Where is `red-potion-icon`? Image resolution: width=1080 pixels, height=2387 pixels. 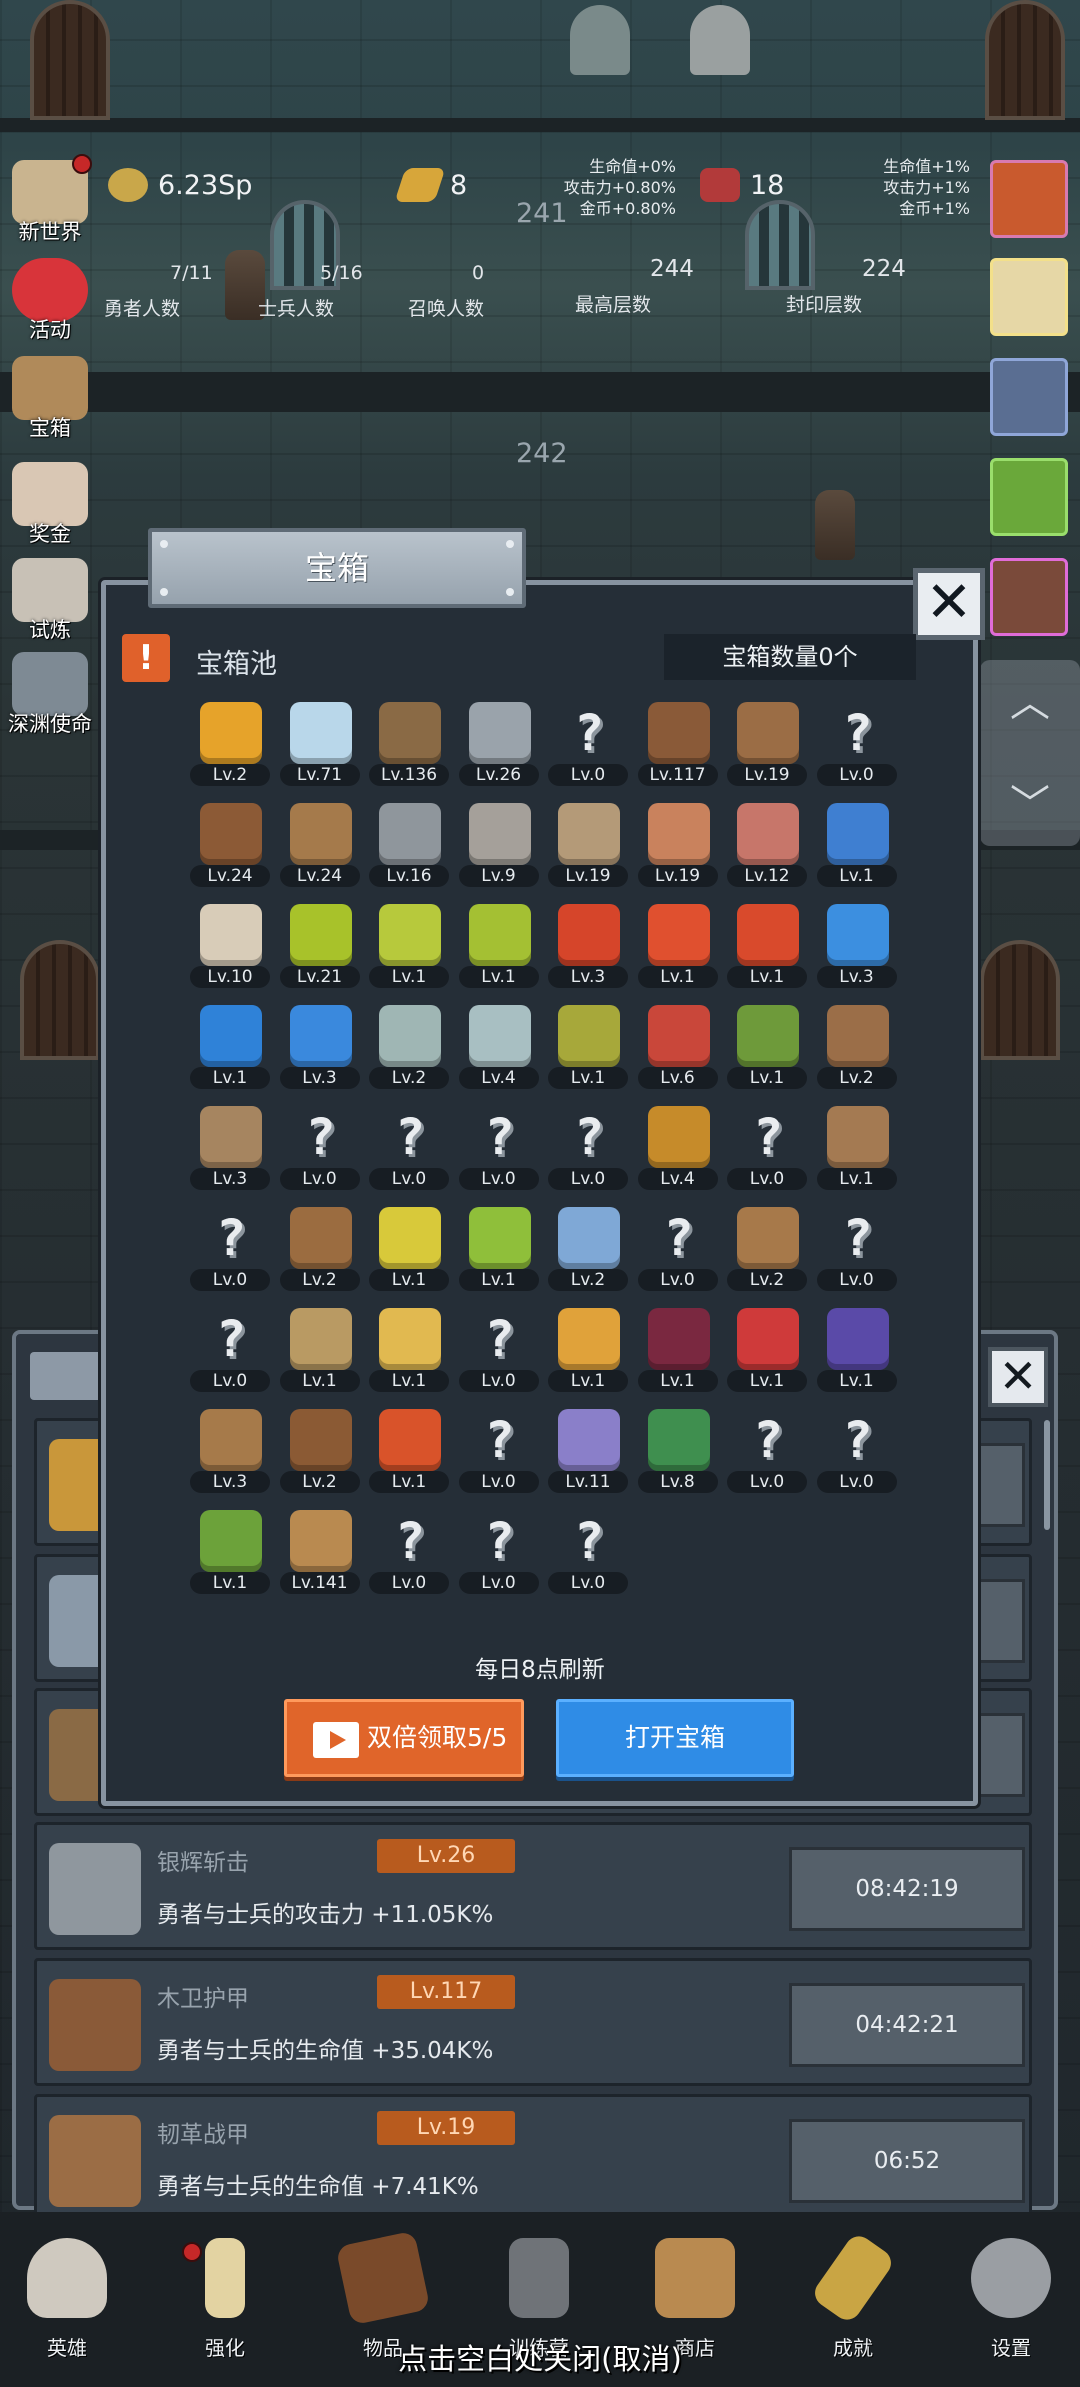
red-potion-icon is located at coordinates (768, 935).